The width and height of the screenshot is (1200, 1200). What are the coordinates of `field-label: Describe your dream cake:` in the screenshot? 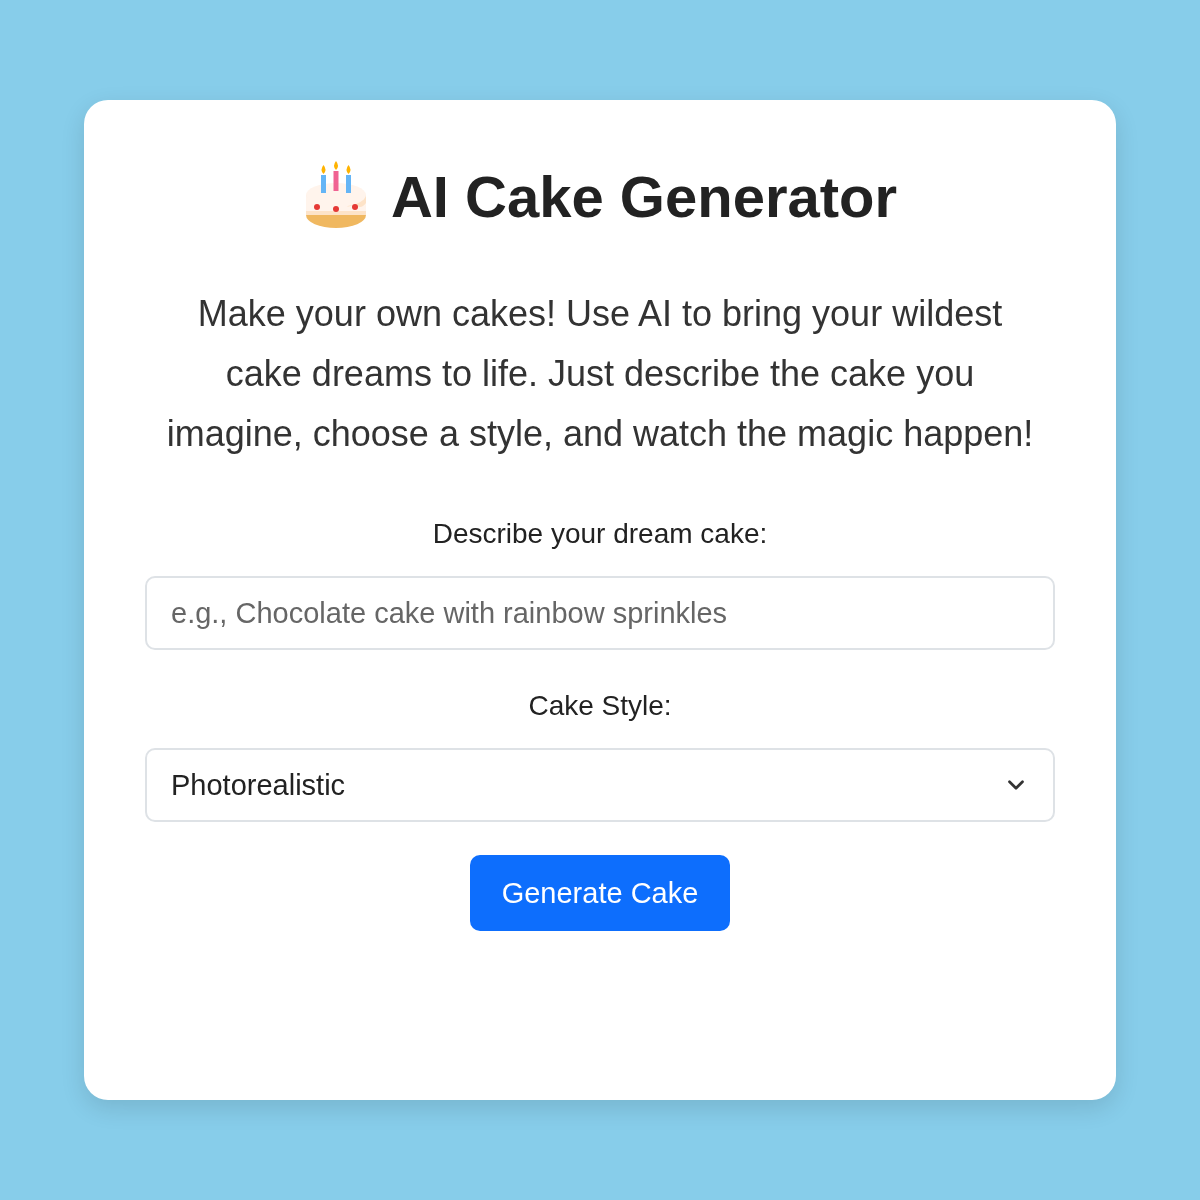 It's located at (600, 534).